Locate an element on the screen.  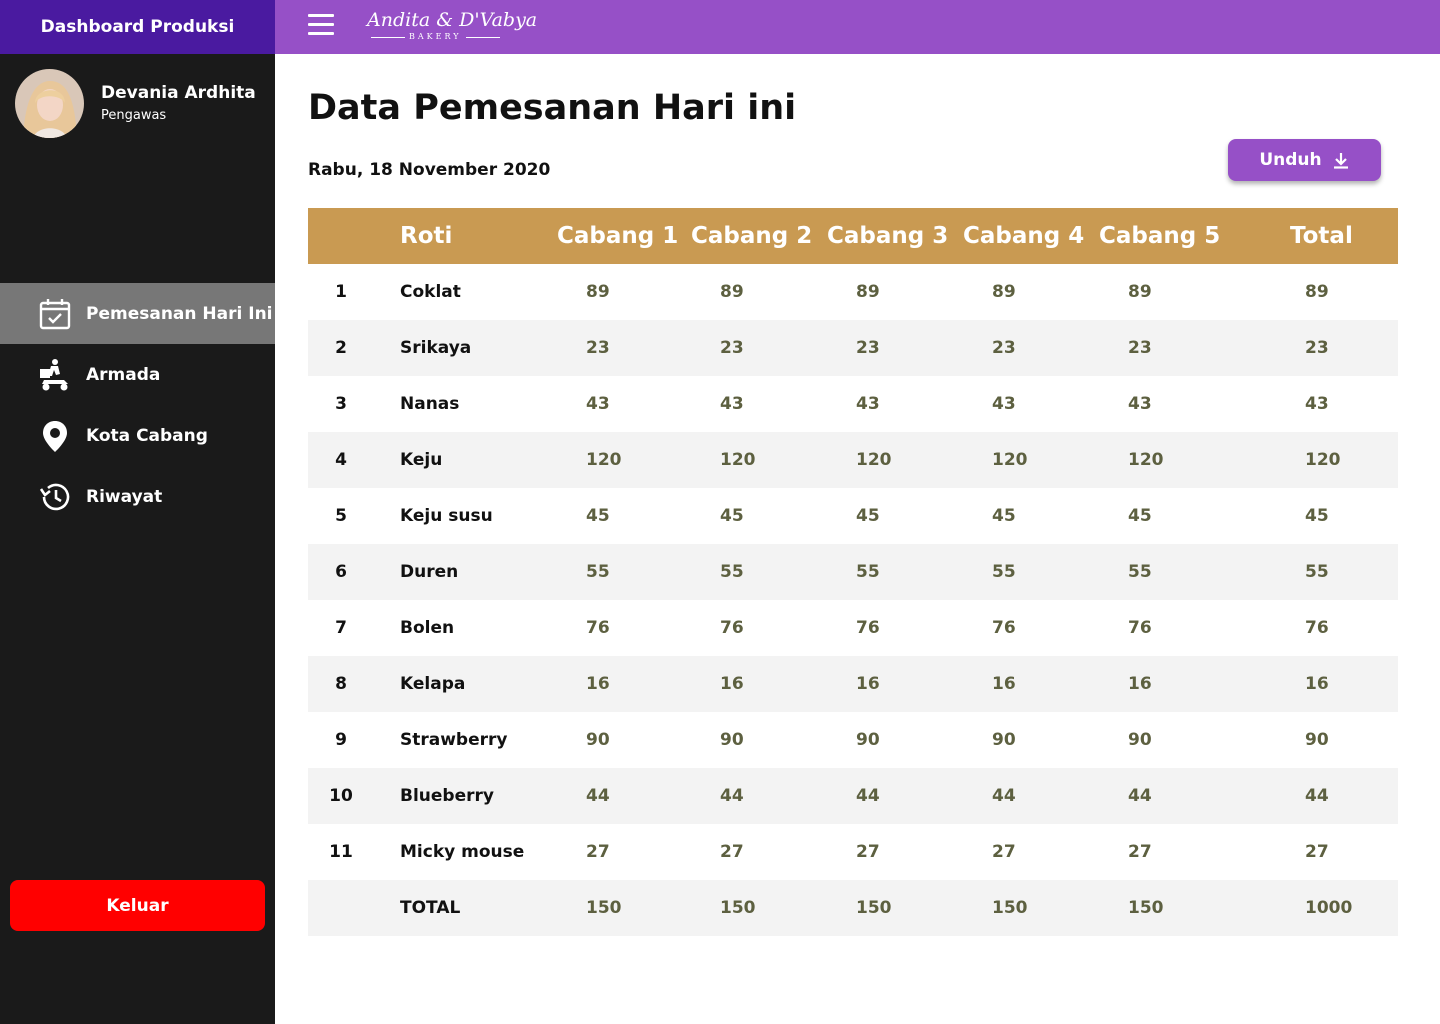
row-number is located at coordinates (341, 908).